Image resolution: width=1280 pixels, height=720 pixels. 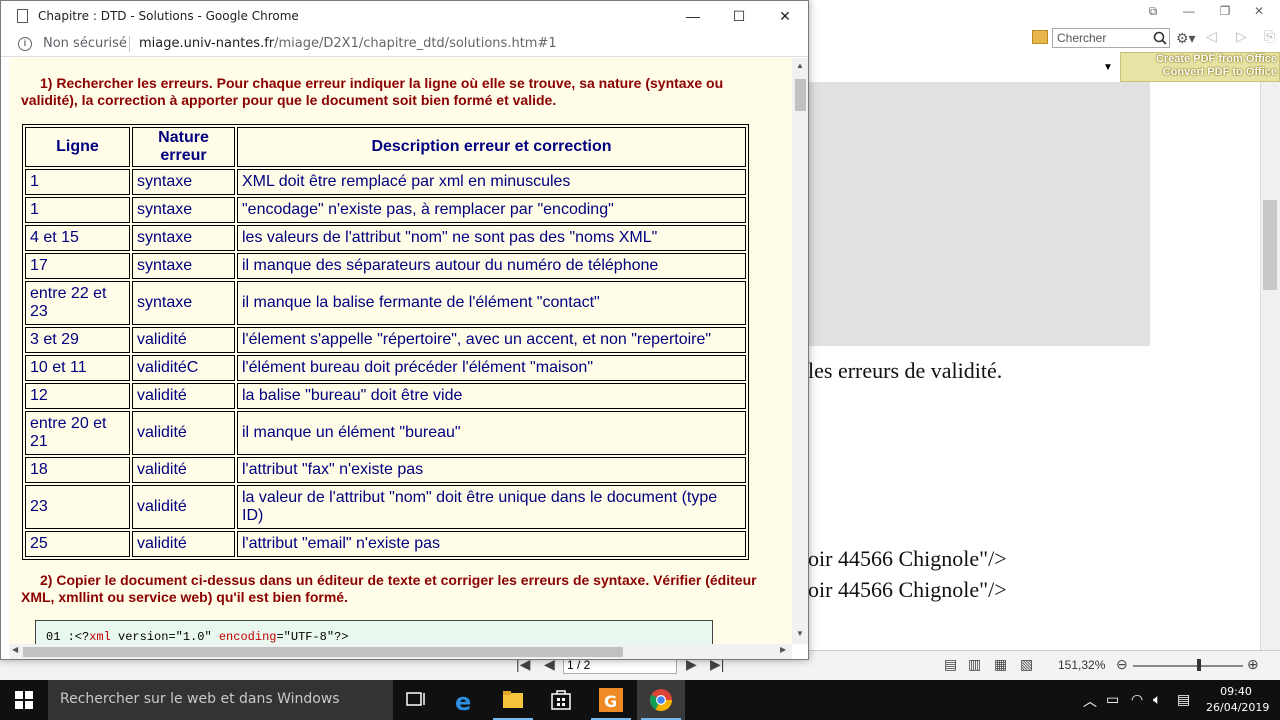 I want to click on scroll-up-icon: ▲, so click(x=800, y=65).